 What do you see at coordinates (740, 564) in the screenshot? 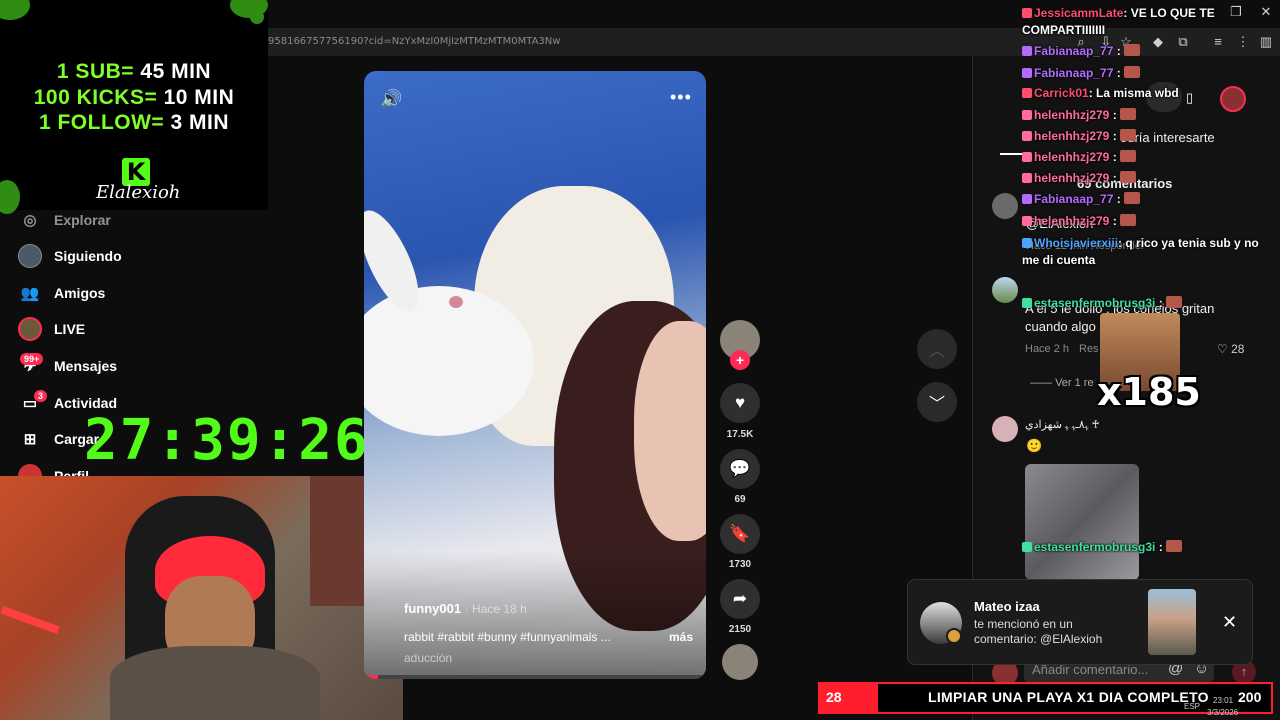
I see `save-count: 1730` at bounding box center [740, 564].